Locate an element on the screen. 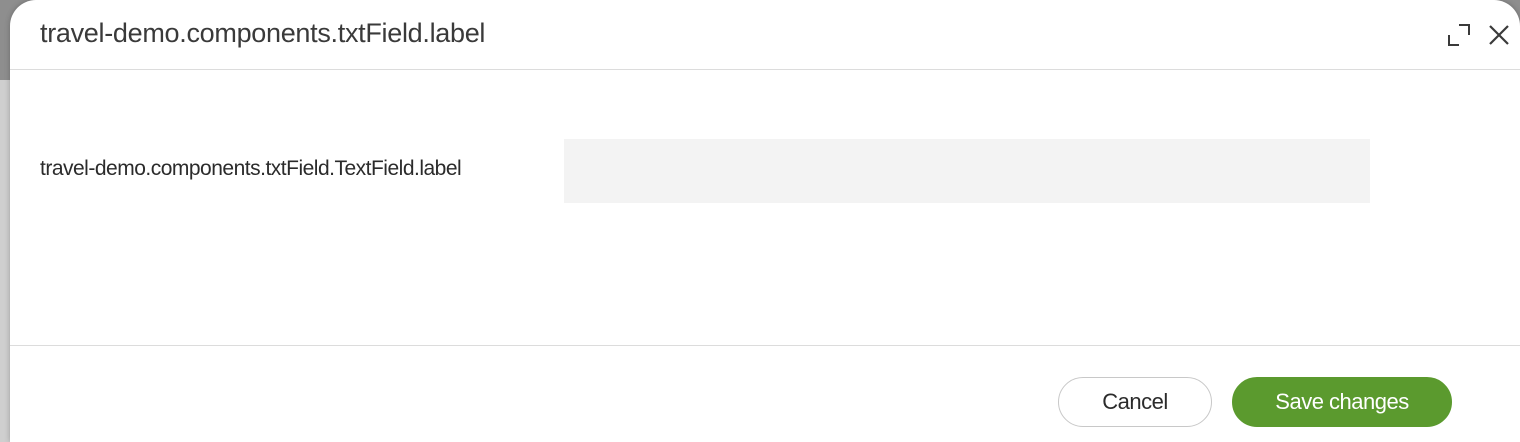 Image resolution: width=1520 pixels, height=442 pixels. text-field-input is located at coordinates (967, 171).